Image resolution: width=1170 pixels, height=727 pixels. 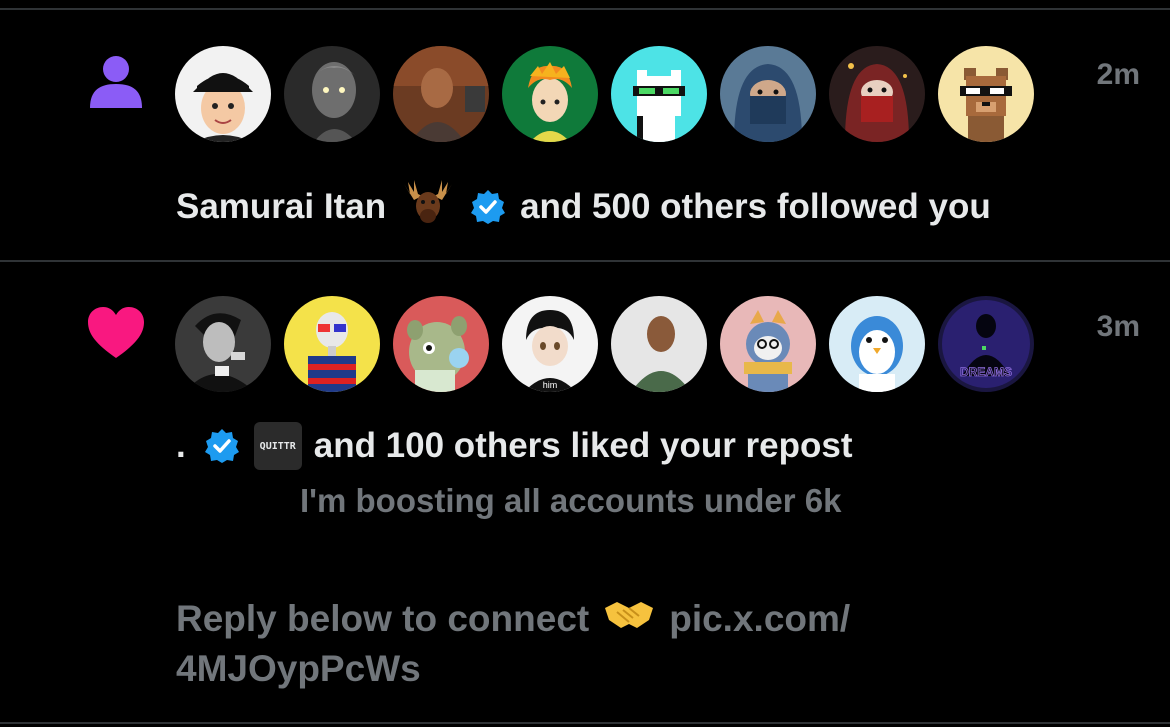 What do you see at coordinates (223, 94) in the screenshot?
I see `avatar-cartoon-cap-boy` at bounding box center [223, 94].